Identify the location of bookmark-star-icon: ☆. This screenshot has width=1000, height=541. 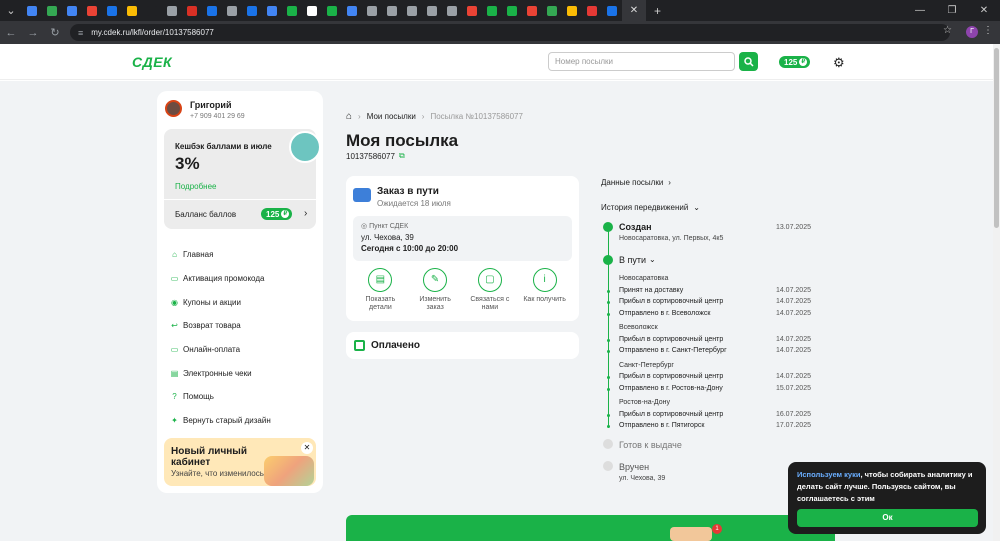
(947, 30).